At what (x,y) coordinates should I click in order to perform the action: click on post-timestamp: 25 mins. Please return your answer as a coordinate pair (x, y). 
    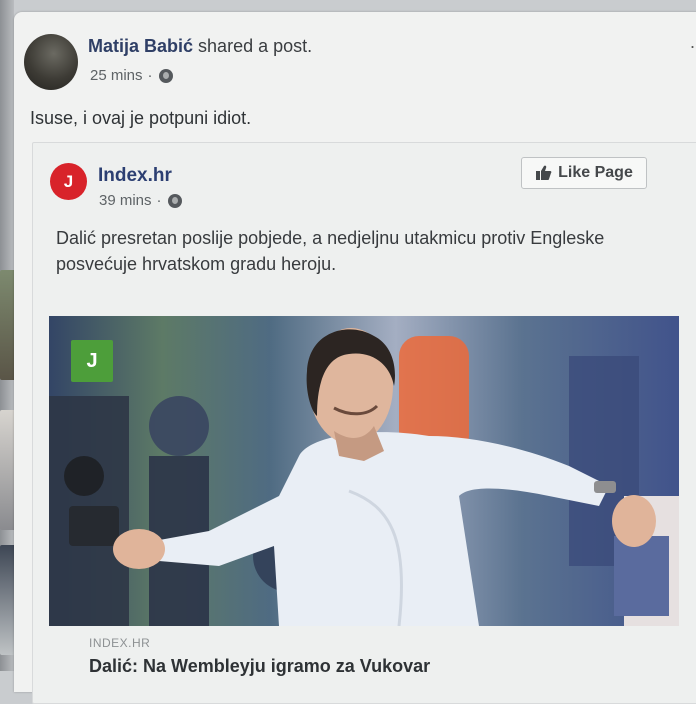
    Looking at the image, I should click on (116, 75).